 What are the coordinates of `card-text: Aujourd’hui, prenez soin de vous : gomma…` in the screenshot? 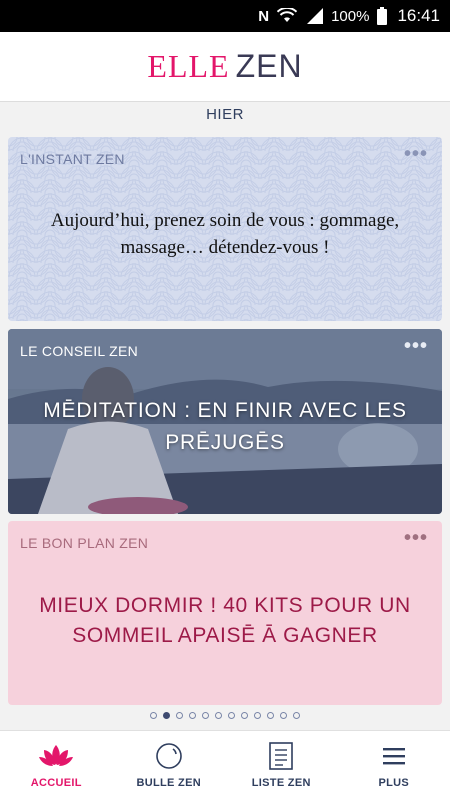 It's located at (225, 234).